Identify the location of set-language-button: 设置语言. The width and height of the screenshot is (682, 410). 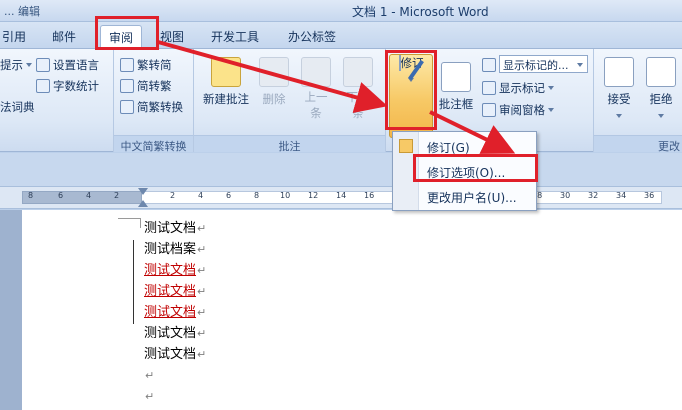
(67, 65).